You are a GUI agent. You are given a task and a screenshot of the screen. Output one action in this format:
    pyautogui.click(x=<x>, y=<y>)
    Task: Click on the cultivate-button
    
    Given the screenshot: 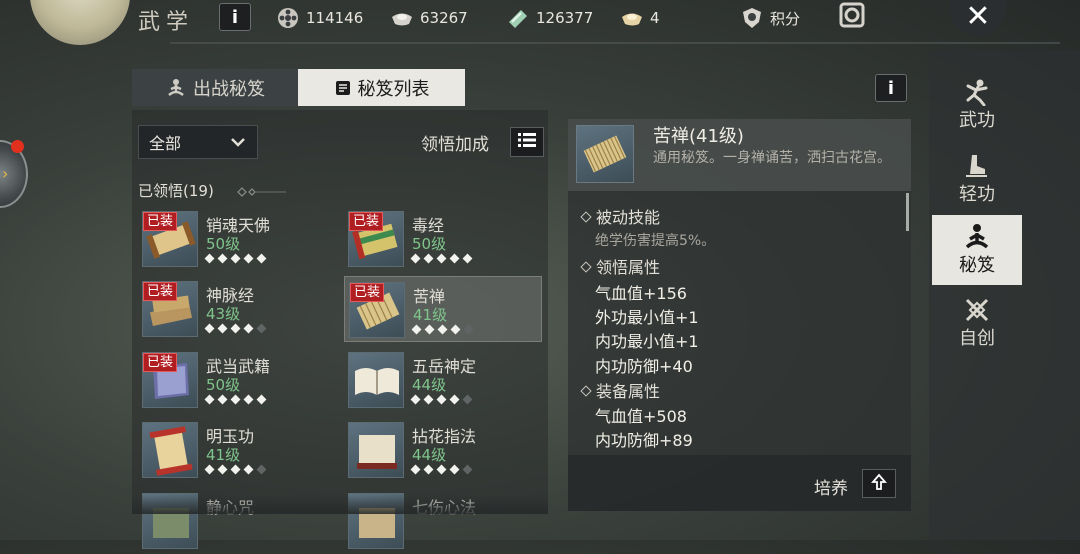 What is the action you would take?
    pyautogui.click(x=879, y=483)
    